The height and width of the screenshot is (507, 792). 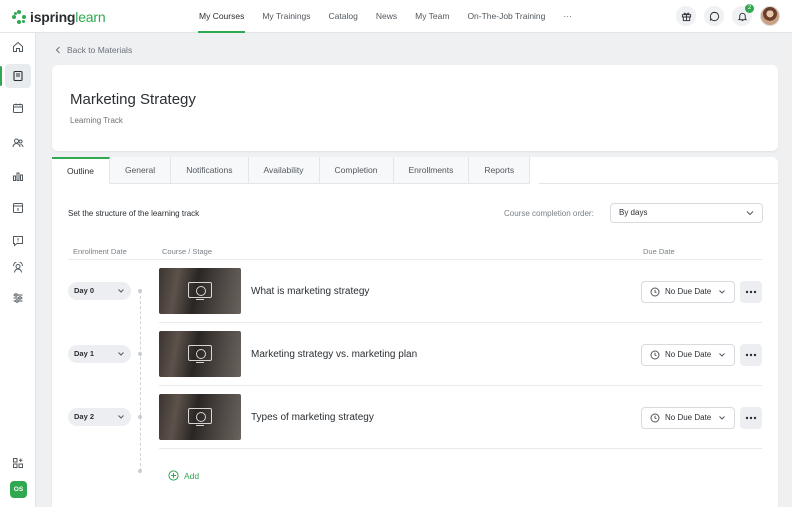 What do you see at coordinates (659, 251) in the screenshot?
I see `column-due-date: Due Date` at bounding box center [659, 251].